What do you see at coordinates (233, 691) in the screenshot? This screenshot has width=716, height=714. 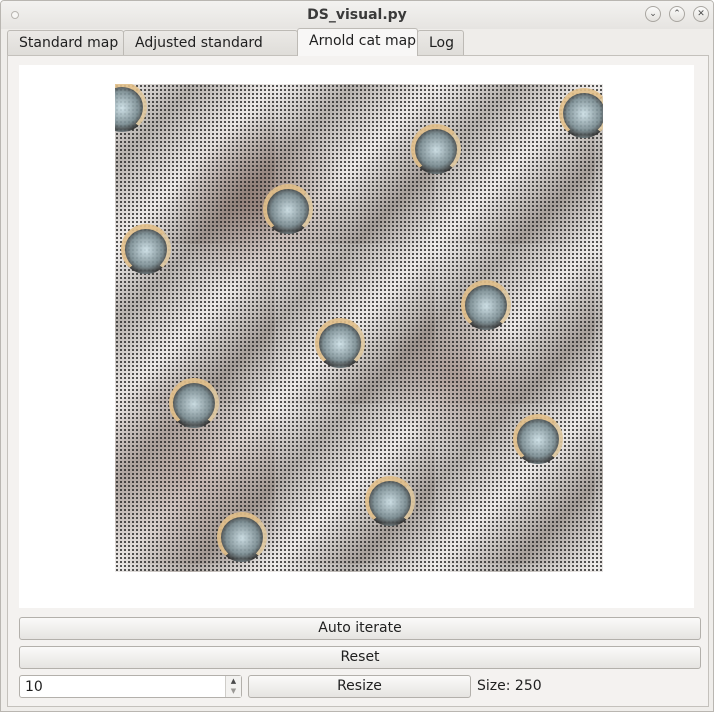 I see `arrow-down-icon: ▼` at bounding box center [233, 691].